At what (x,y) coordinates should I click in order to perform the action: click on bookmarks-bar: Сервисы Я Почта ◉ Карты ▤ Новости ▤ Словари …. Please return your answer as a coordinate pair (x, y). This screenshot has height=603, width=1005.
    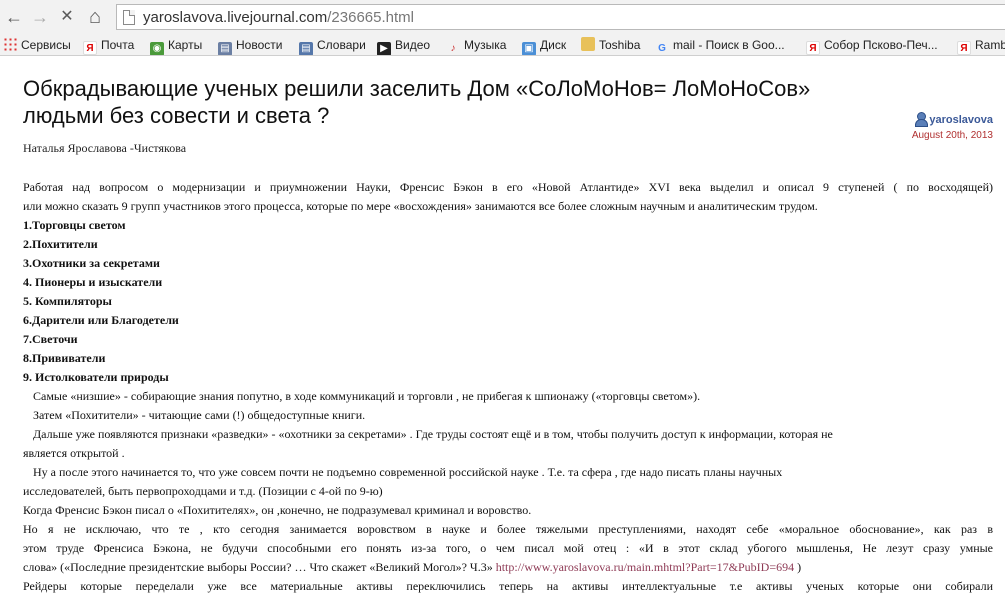
    Looking at the image, I should click on (502, 45).